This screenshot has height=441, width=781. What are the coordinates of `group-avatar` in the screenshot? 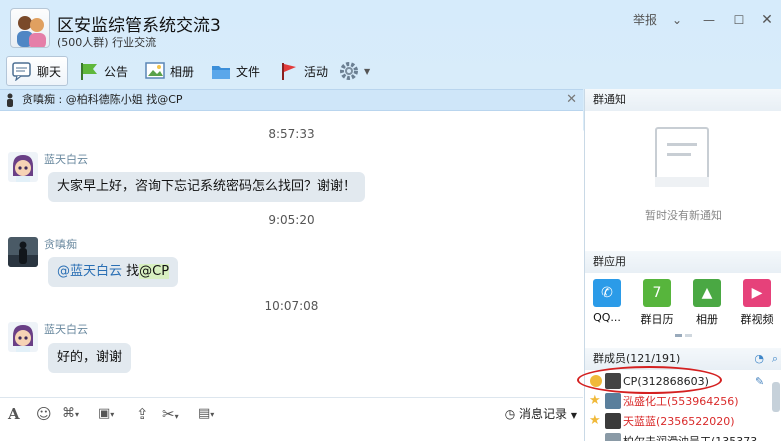 It's located at (30, 28).